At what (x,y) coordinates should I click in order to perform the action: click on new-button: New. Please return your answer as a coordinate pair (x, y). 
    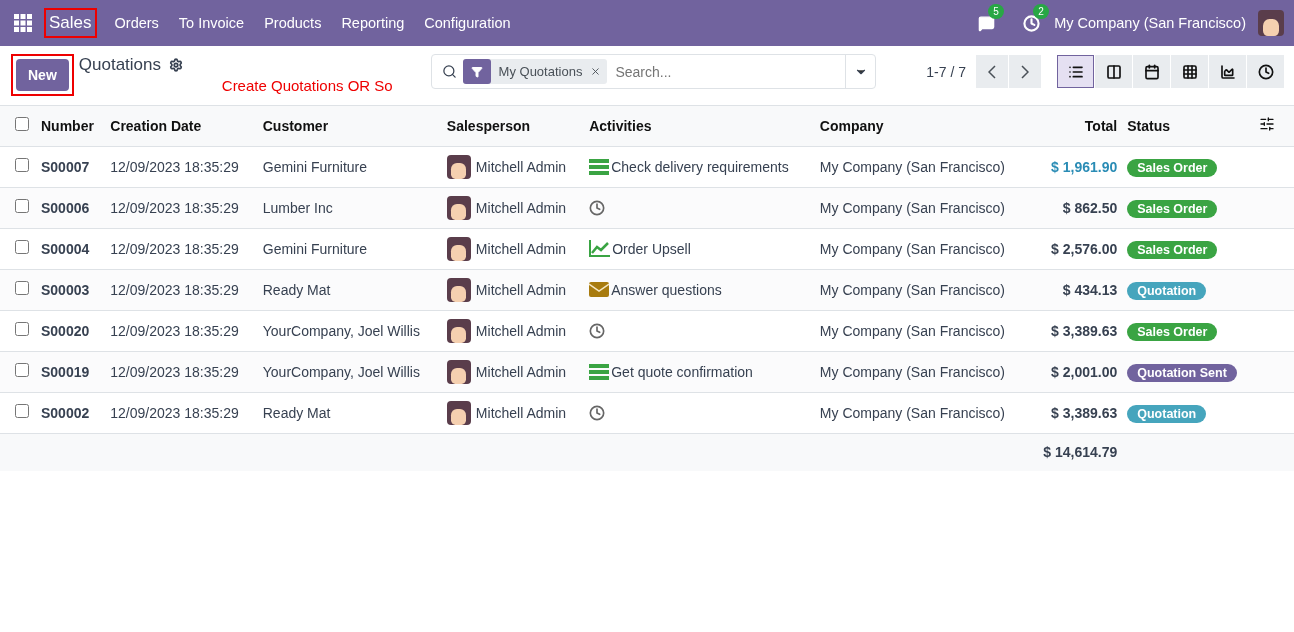
    Looking at the image, I should click on (42, 74).